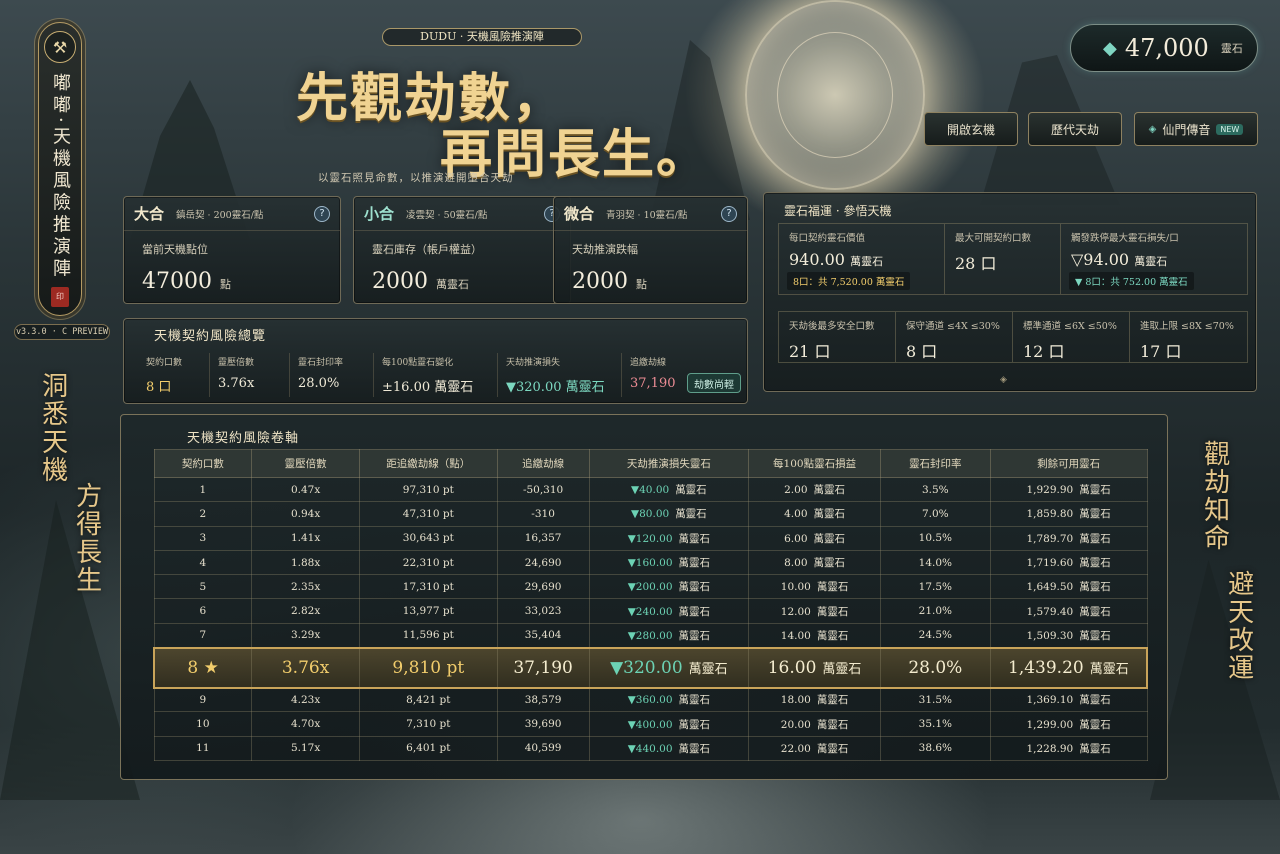 Image resolution: width=1280 pixels, height=854 pixels. Describe the element at coordinates (1071, 337) in the screenshot. I see `standard-cell: 標準通道 ≤6X ≤50% 12 口` at that location.